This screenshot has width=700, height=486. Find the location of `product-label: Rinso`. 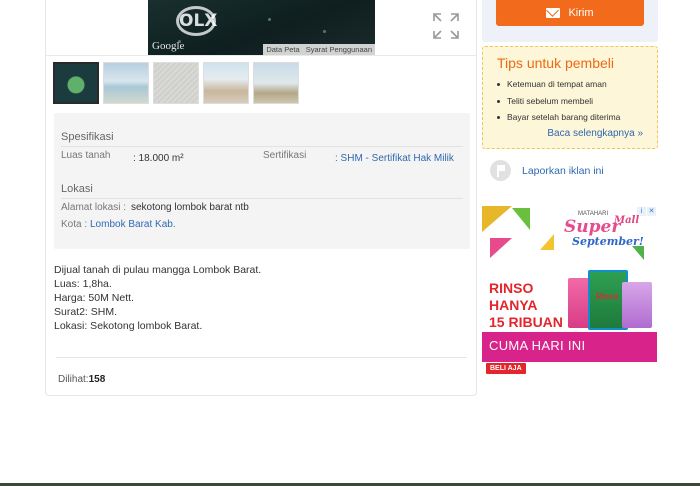

product-label: Rinso is located at coordinates (607, 296).